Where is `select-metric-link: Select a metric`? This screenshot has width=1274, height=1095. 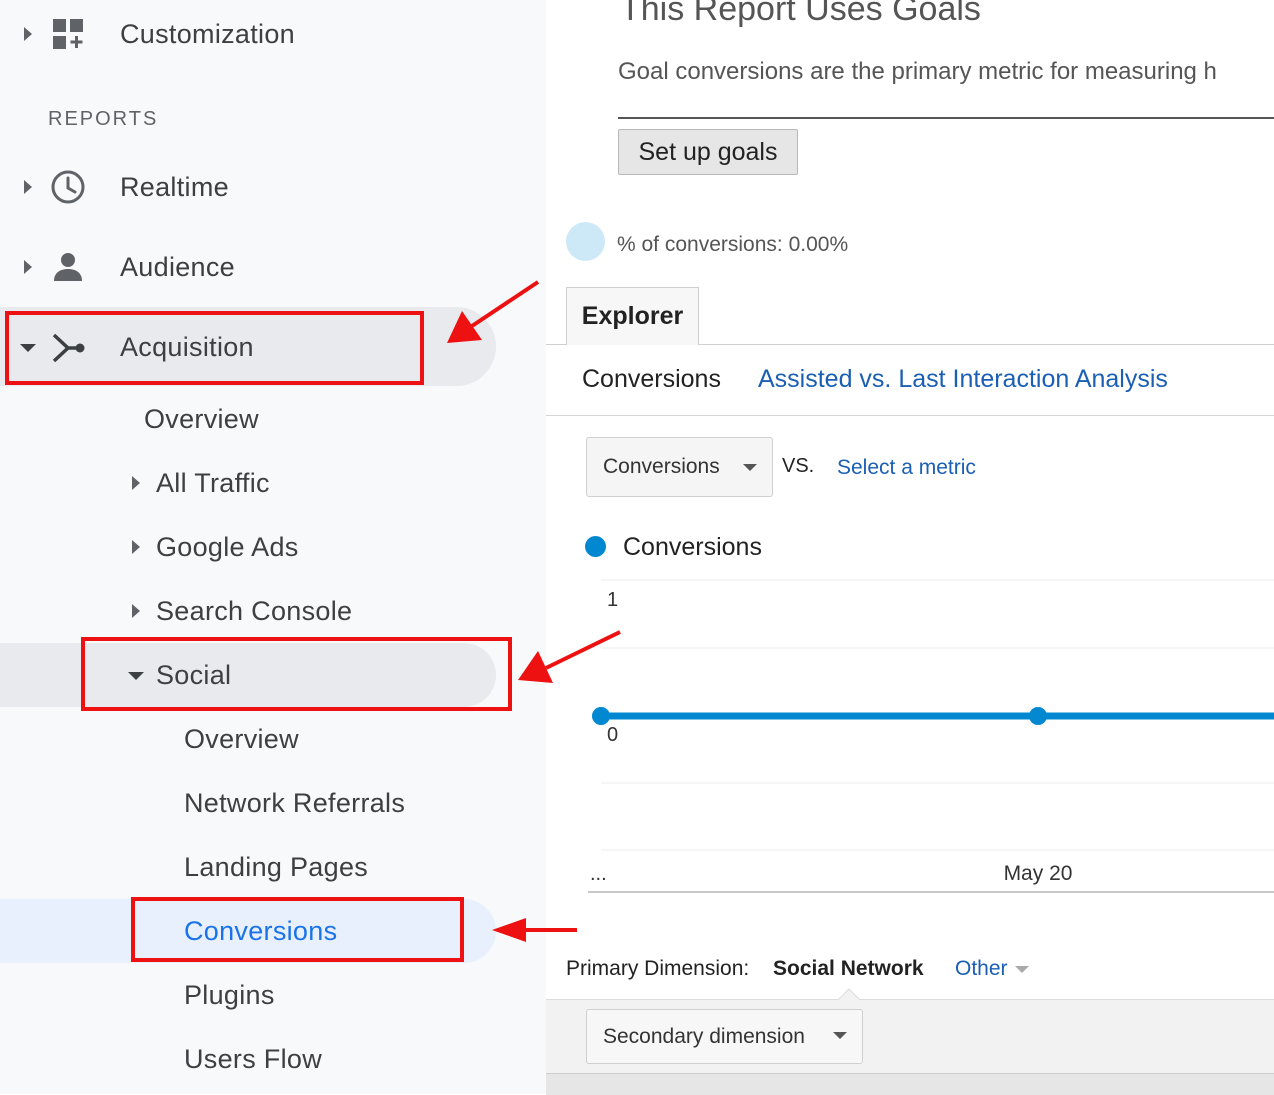 select-metric-link: Select a metric is located at coordinates (906, 467).